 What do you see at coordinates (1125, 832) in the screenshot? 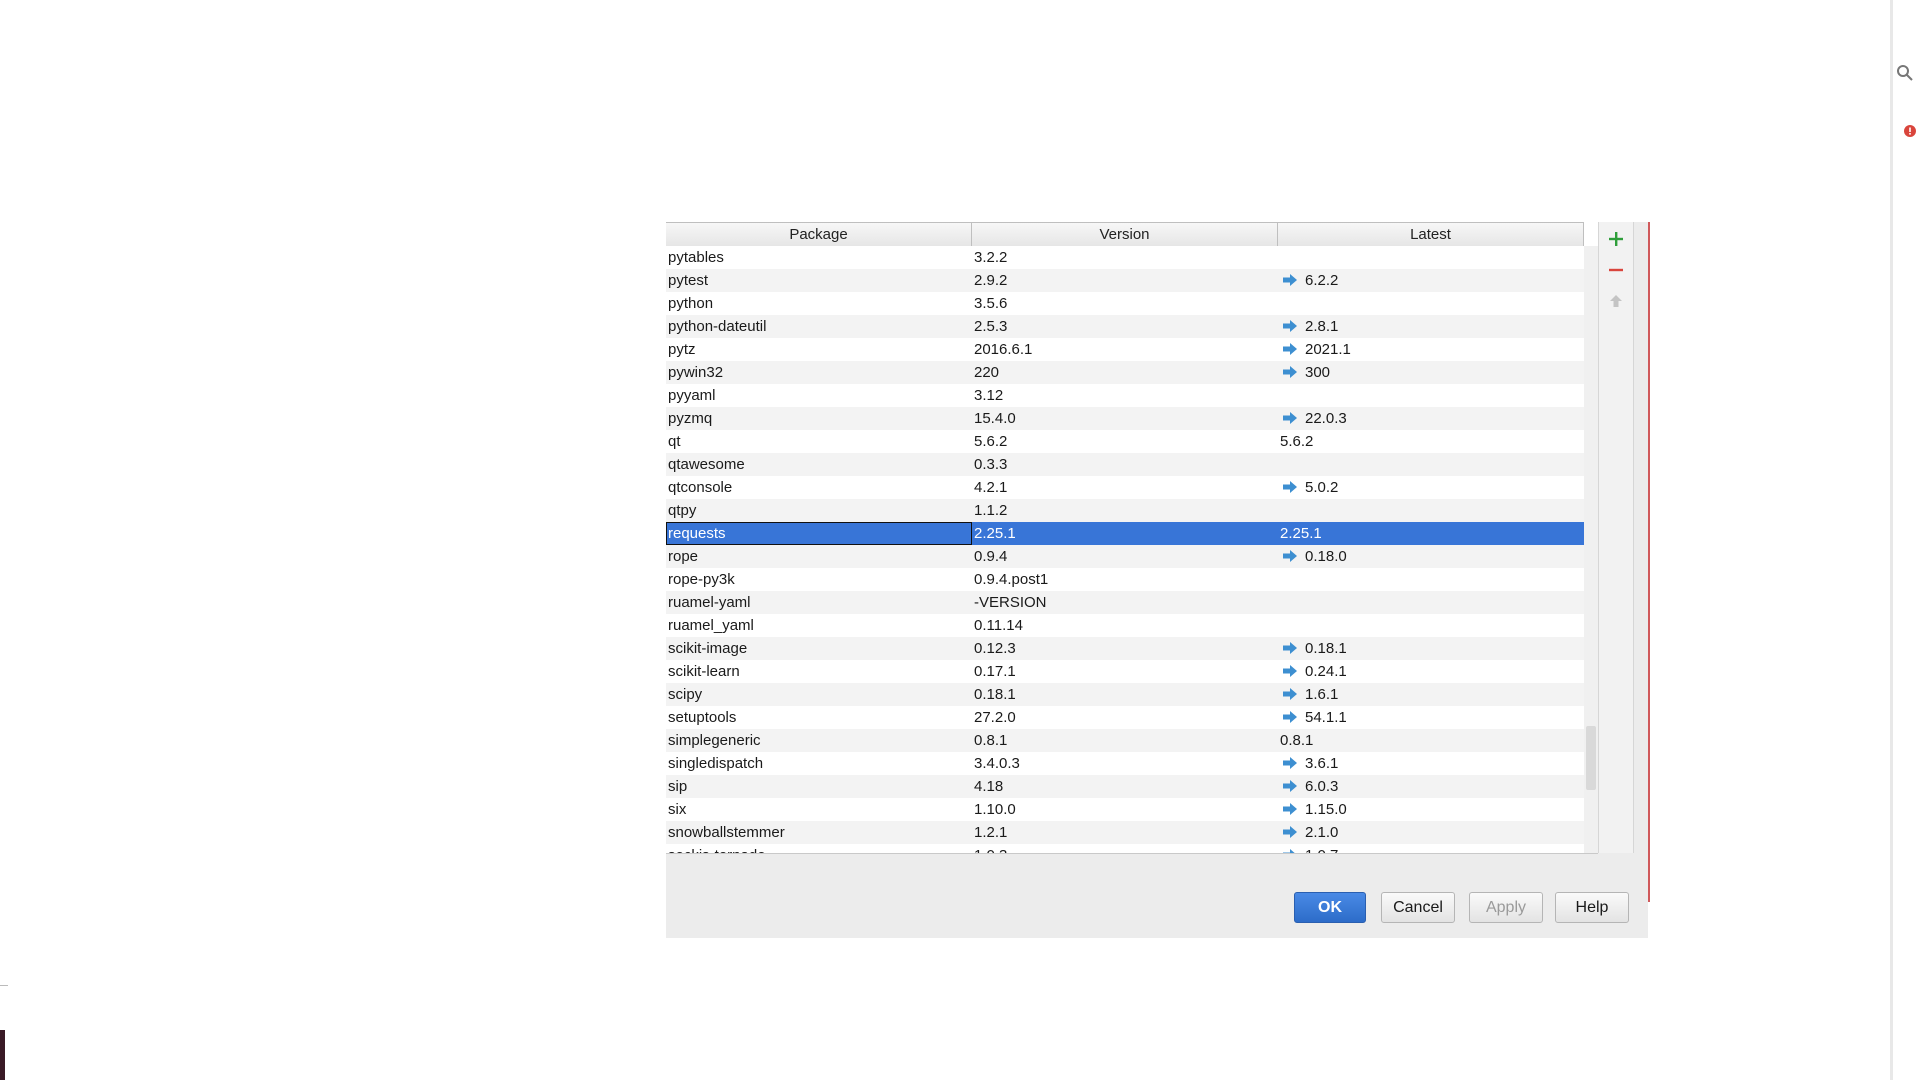
I see `table-row: snowballstemmer 1.2.1 2.1.0` at bounding box center [1125, 832].